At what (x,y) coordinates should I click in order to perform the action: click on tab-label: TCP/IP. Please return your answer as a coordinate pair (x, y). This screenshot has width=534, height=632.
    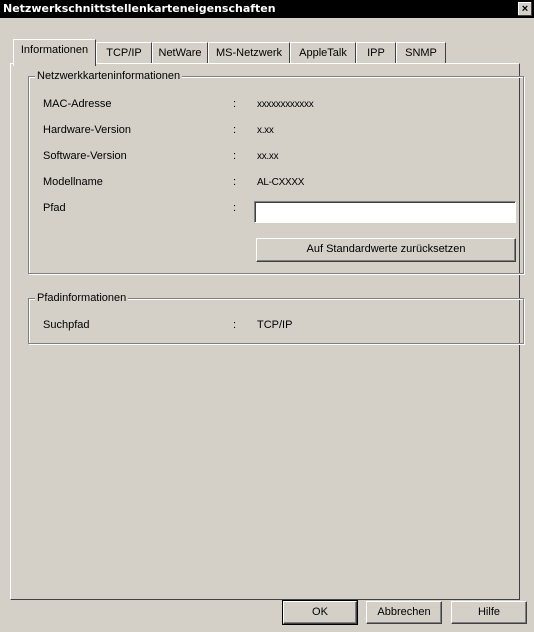
    Looking at the image, I should click on (124, 53).